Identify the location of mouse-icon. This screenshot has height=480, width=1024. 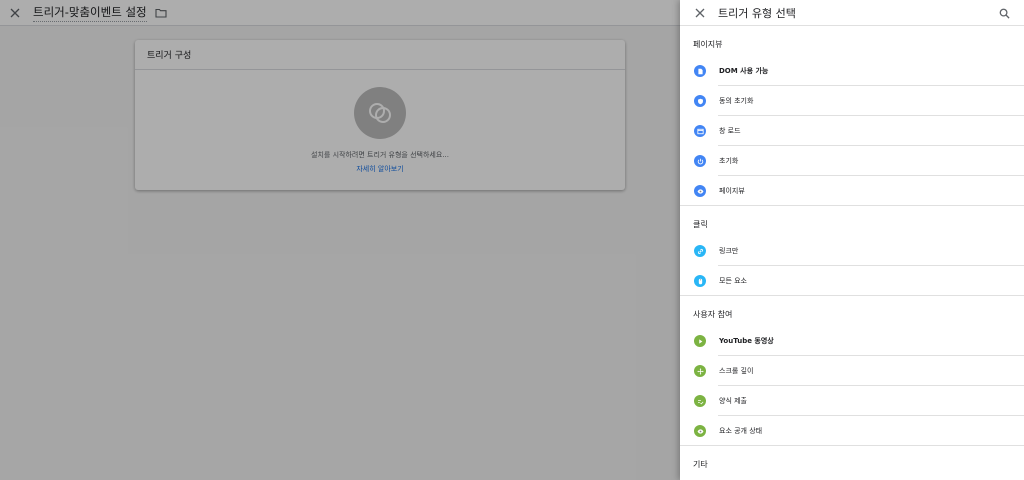
(700, 281).